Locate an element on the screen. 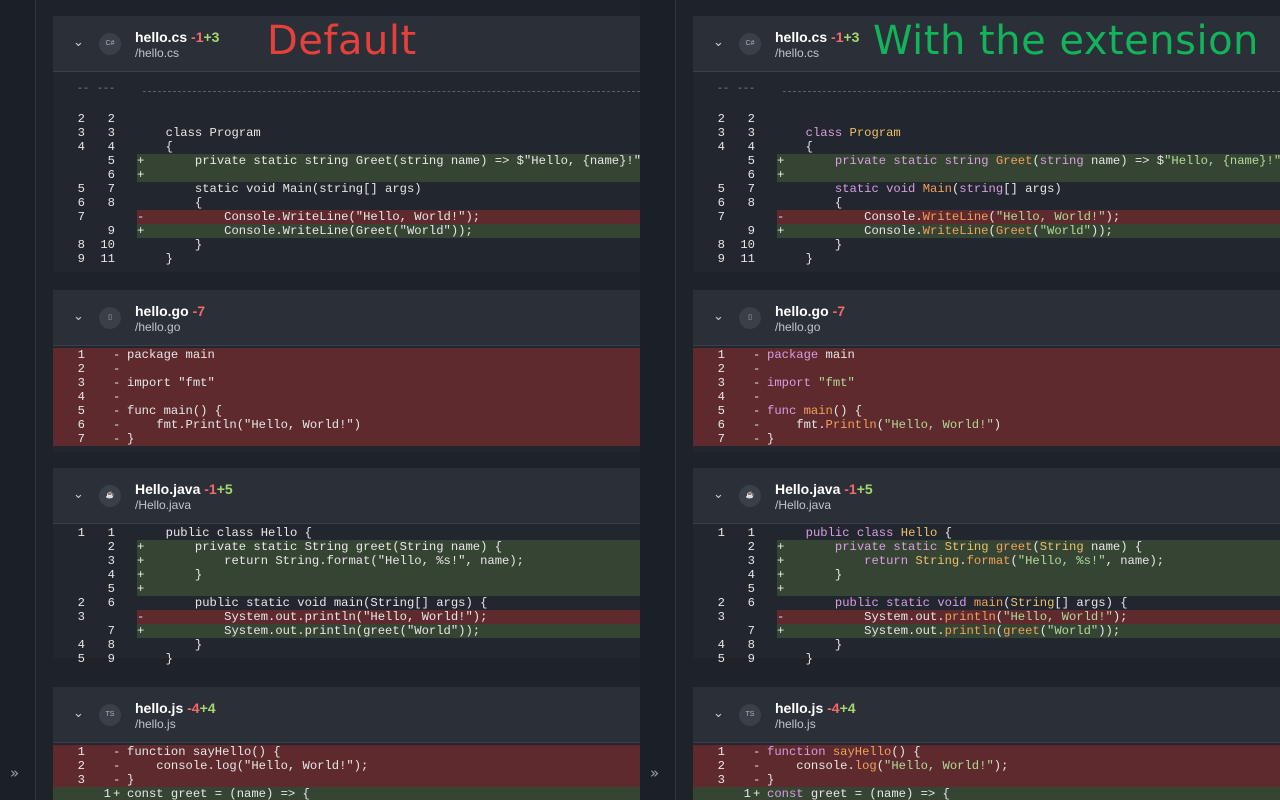 The height and width of the screenshot is (800, 1280). hunk-new-marker: --- is located at coordinates (106, 89).